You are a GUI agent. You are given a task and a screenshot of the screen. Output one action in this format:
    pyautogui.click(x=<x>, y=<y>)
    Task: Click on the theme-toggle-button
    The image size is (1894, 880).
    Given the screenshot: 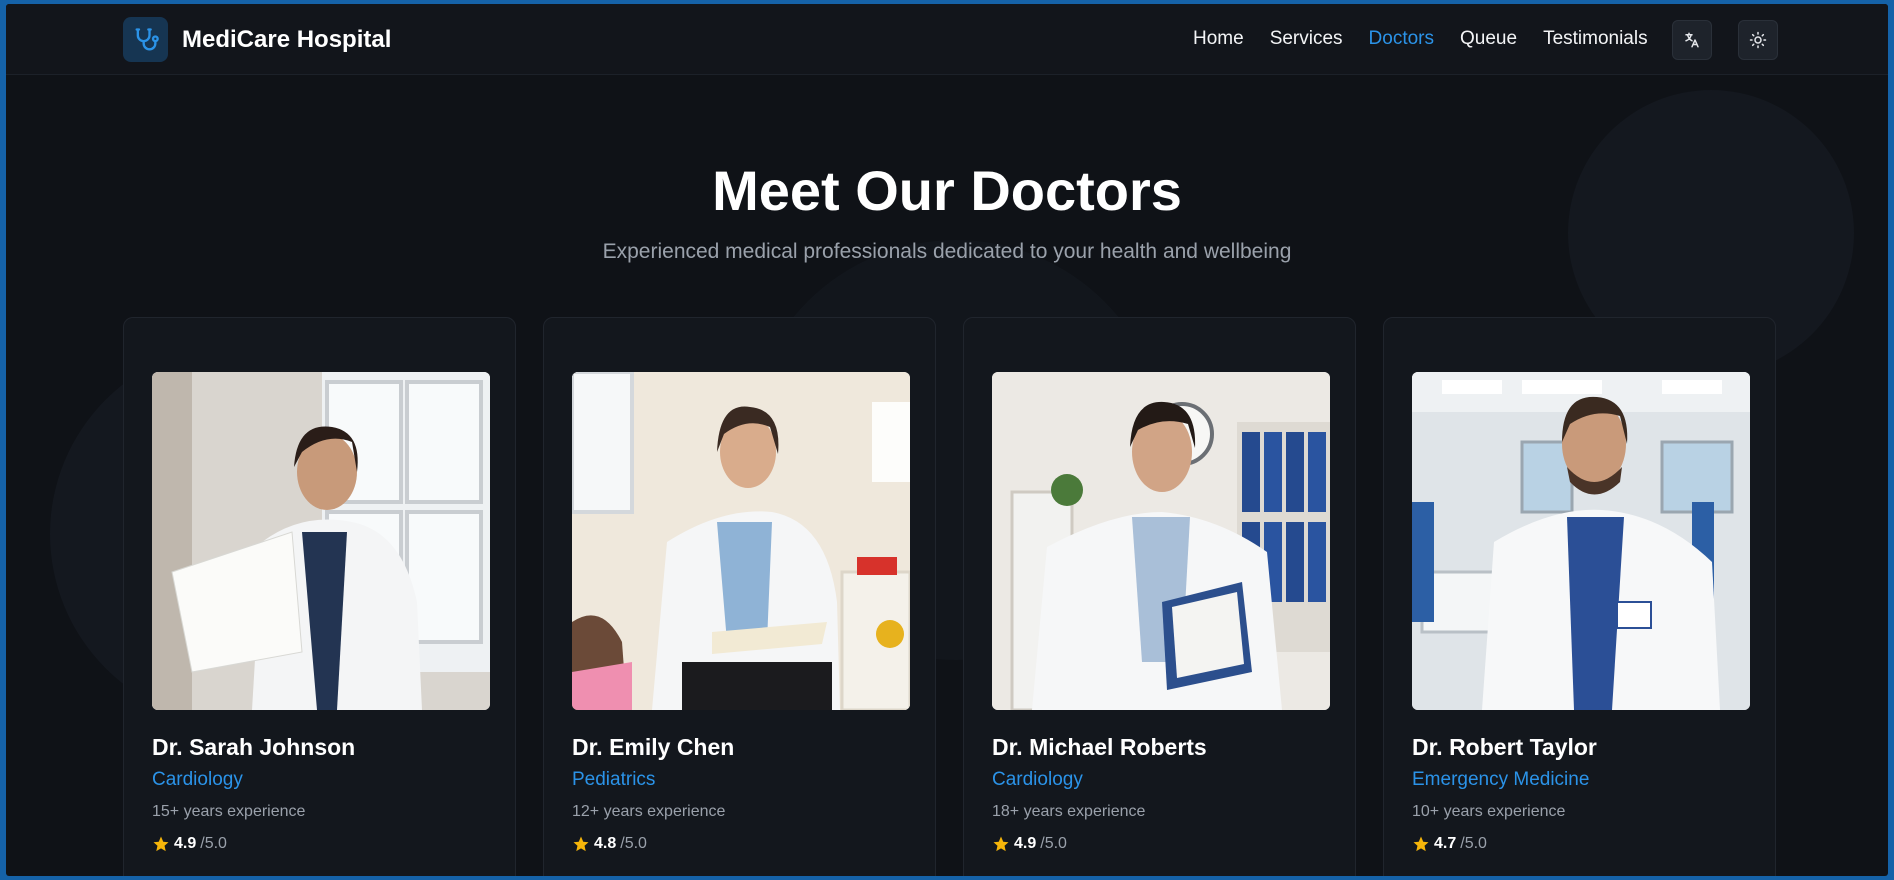 What is the action you would take?
    pyautogui.click(x=1758, y=40)
    